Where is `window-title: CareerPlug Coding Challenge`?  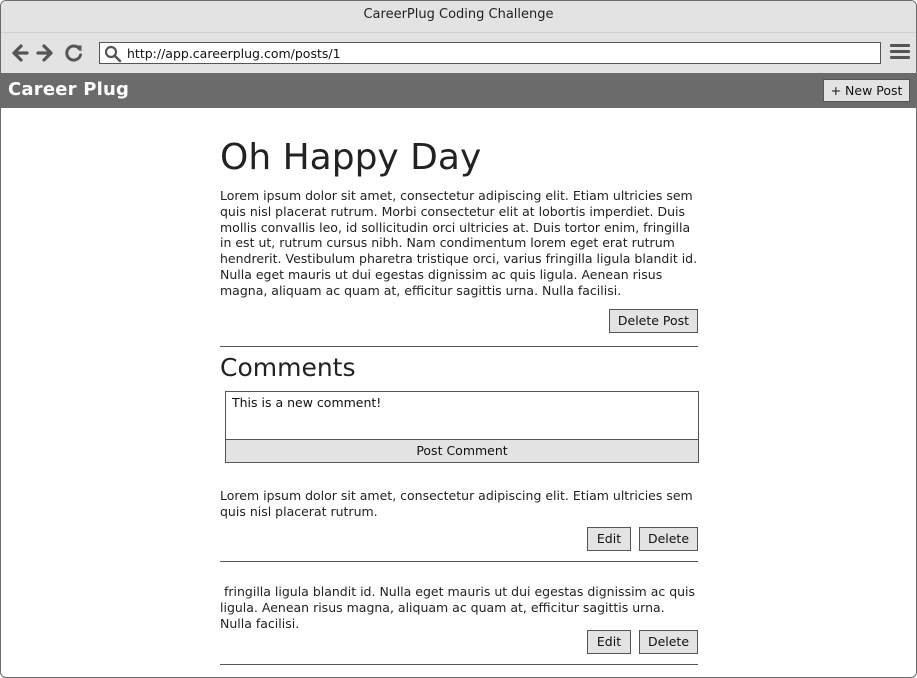
window-title: CareerPlug Coding Challenge is located at coordinates (458, 17).